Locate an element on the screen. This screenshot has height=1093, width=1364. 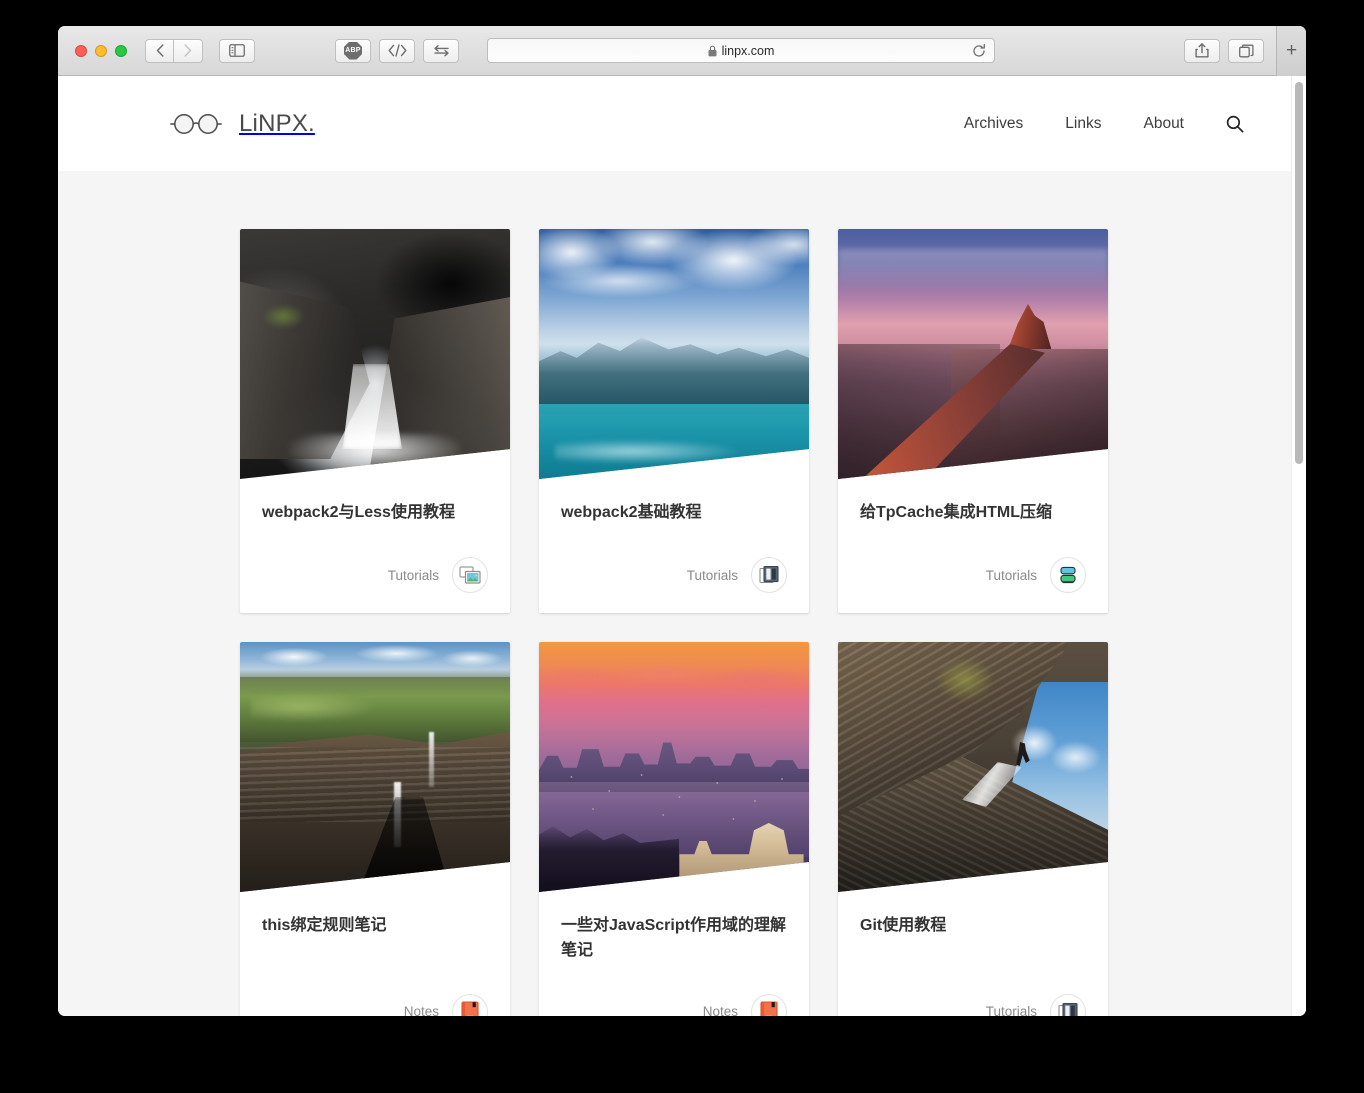
tabs-icon is located at coordinates (1246, 50).